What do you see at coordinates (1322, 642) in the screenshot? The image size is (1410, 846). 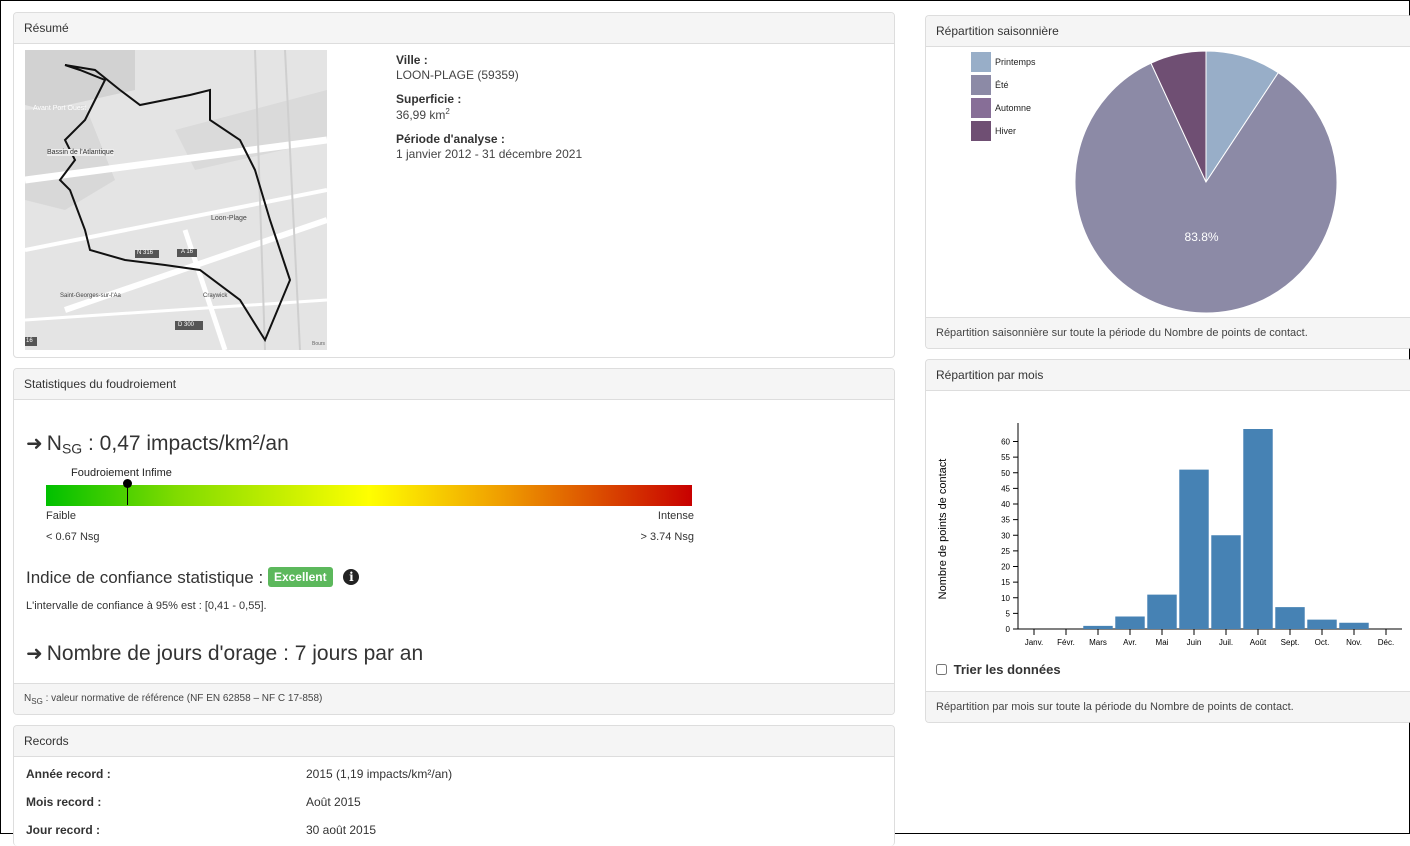 I see `x-tick-label: Oct.` at bounding box center [1322, 642].